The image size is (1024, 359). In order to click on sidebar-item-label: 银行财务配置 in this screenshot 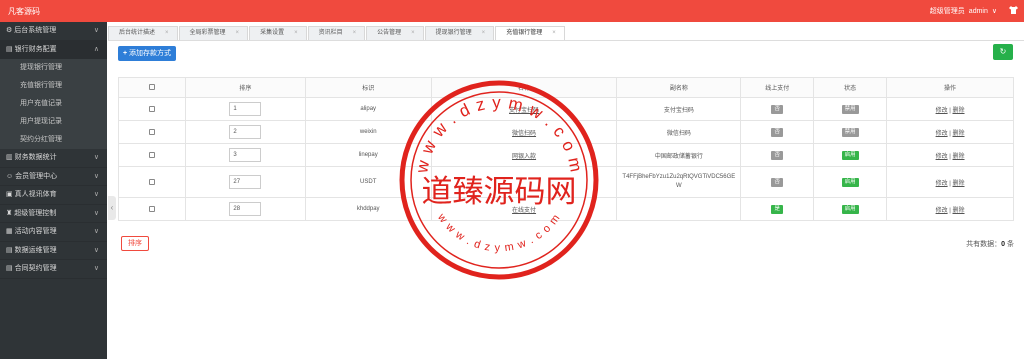, I will do `click(35, 49)`.